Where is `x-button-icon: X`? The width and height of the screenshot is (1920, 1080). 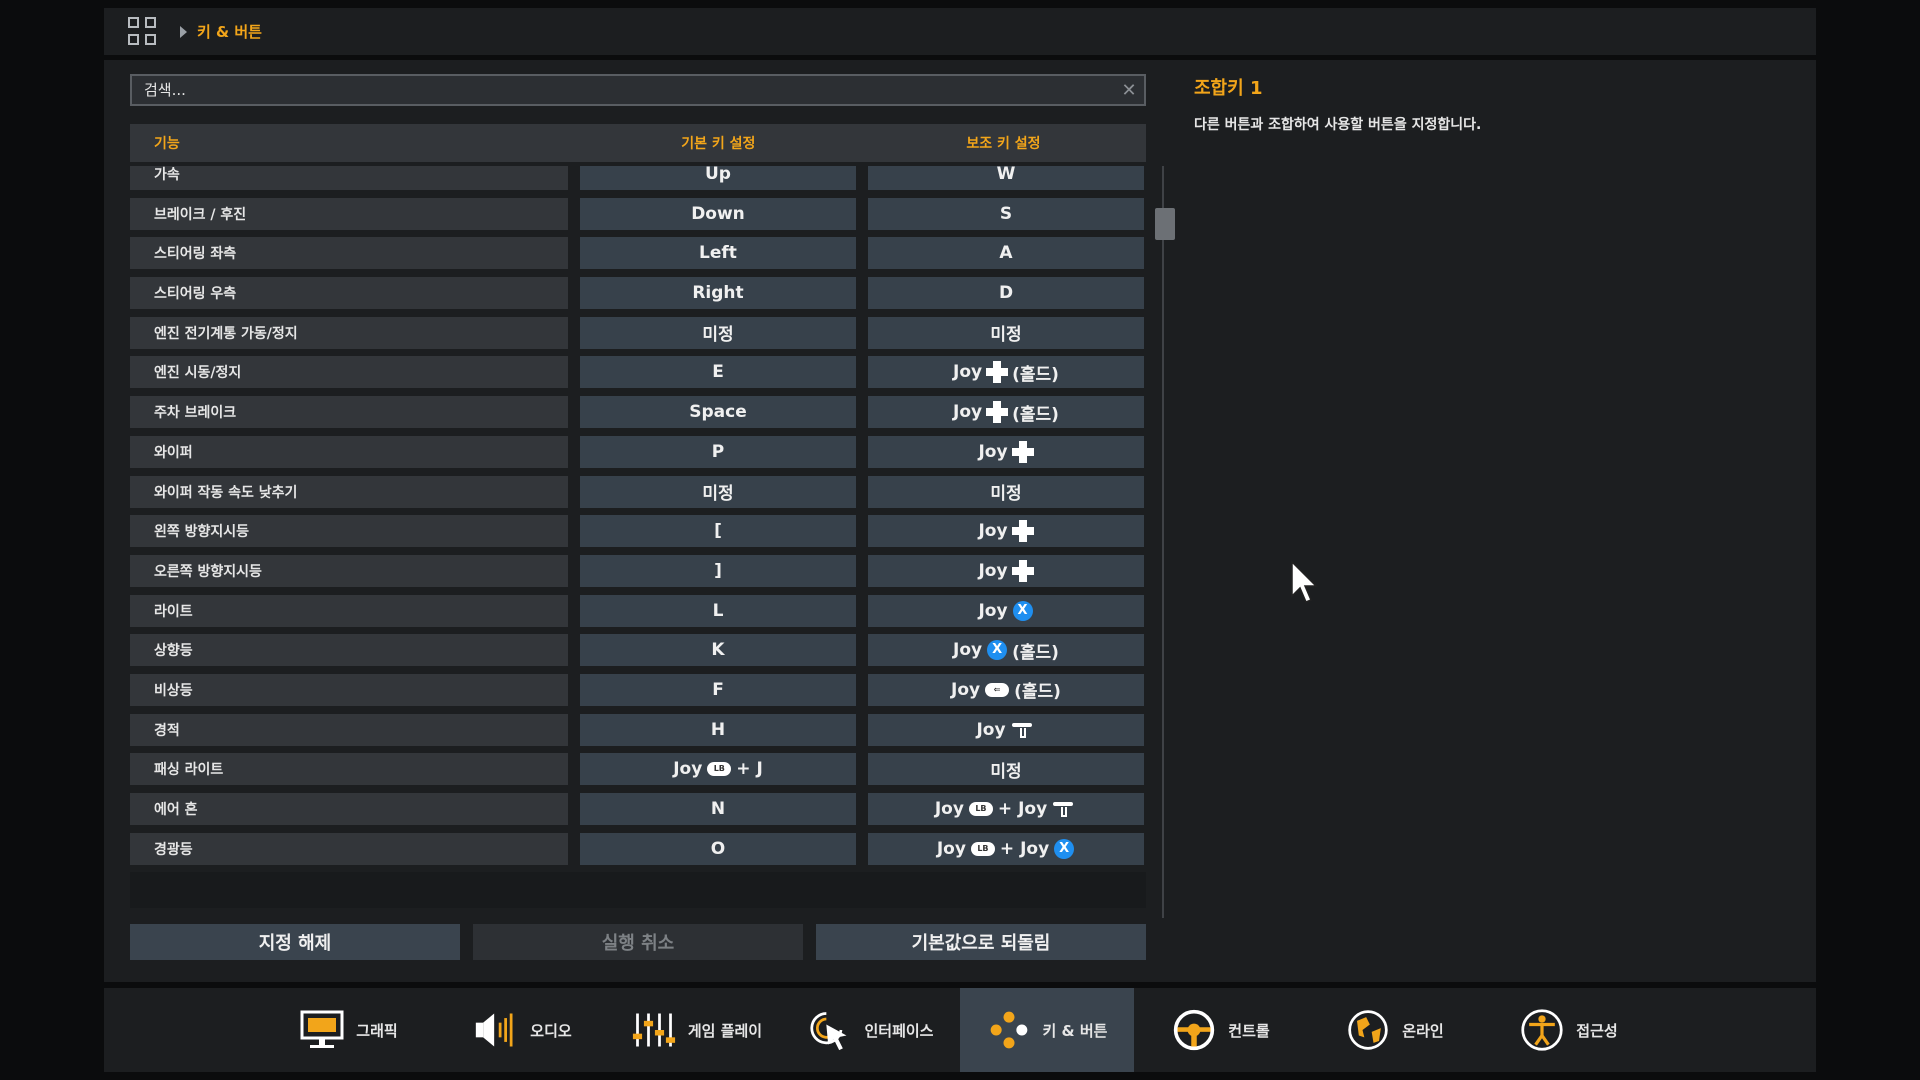 x-button-icon: X is located at coordinates (1022, 610).